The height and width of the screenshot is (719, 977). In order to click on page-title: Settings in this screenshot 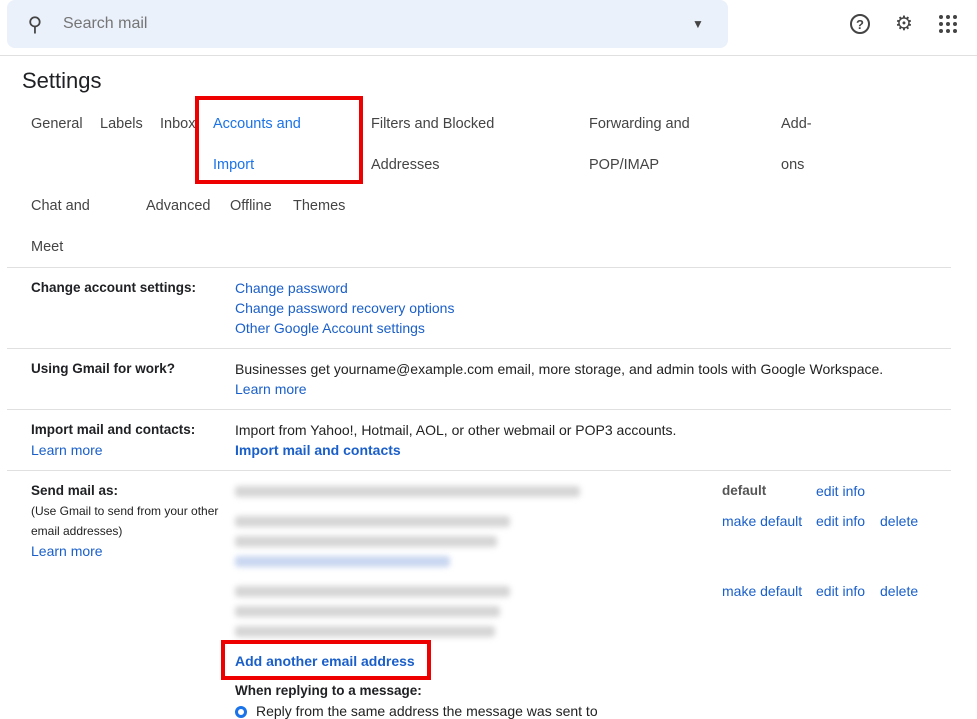, I will do `click(62, 80)`.